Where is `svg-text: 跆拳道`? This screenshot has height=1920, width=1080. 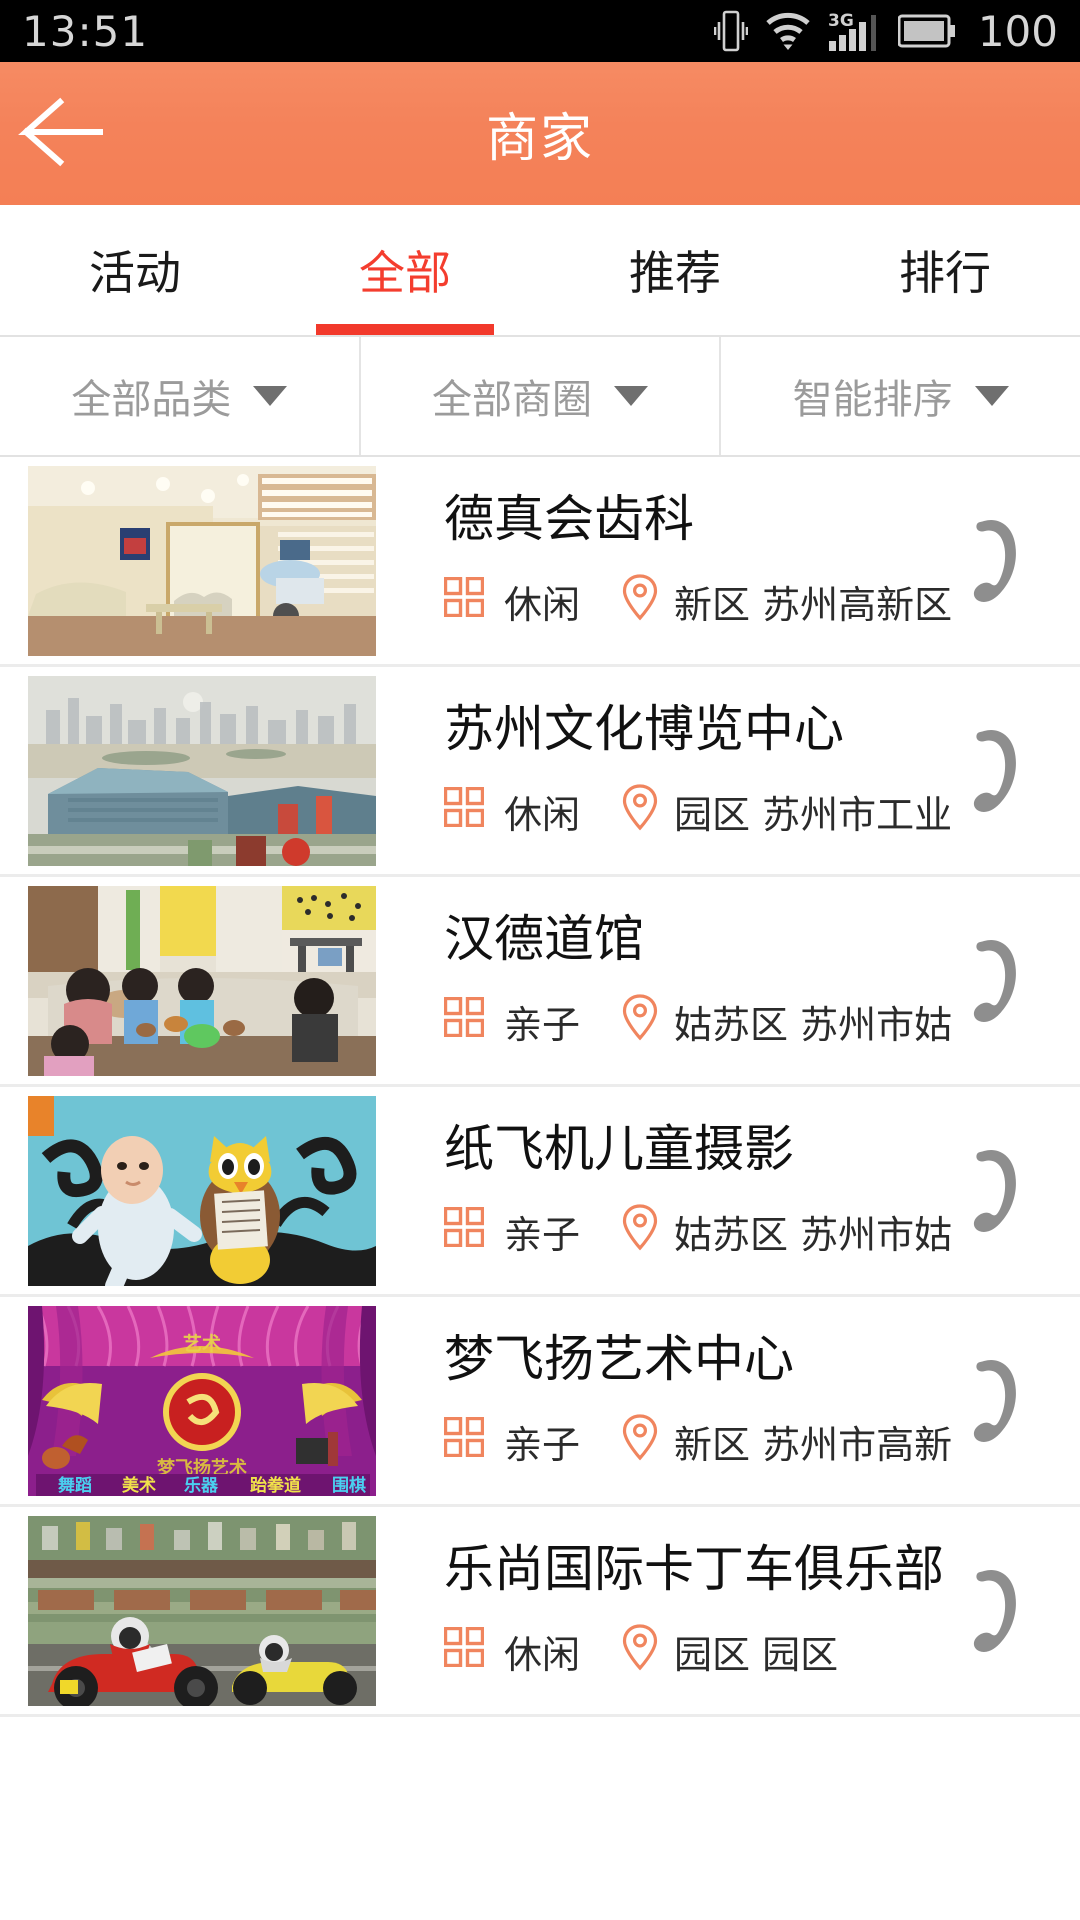
svg-text: 跆拳道 is located at coordinates (275, 1485).